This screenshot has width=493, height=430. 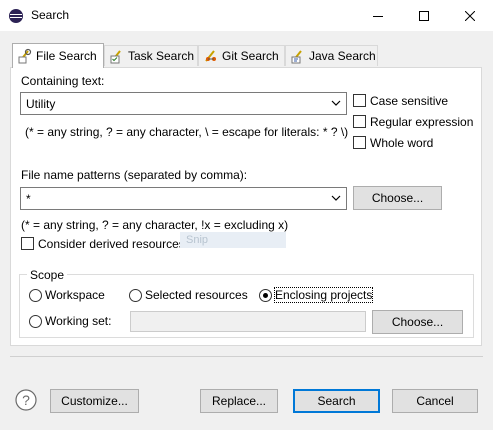 What do you see at coordinates (41, 104) in the screenshot?
I see `containing-text-value: Utility` at bounding box center [41, 104].